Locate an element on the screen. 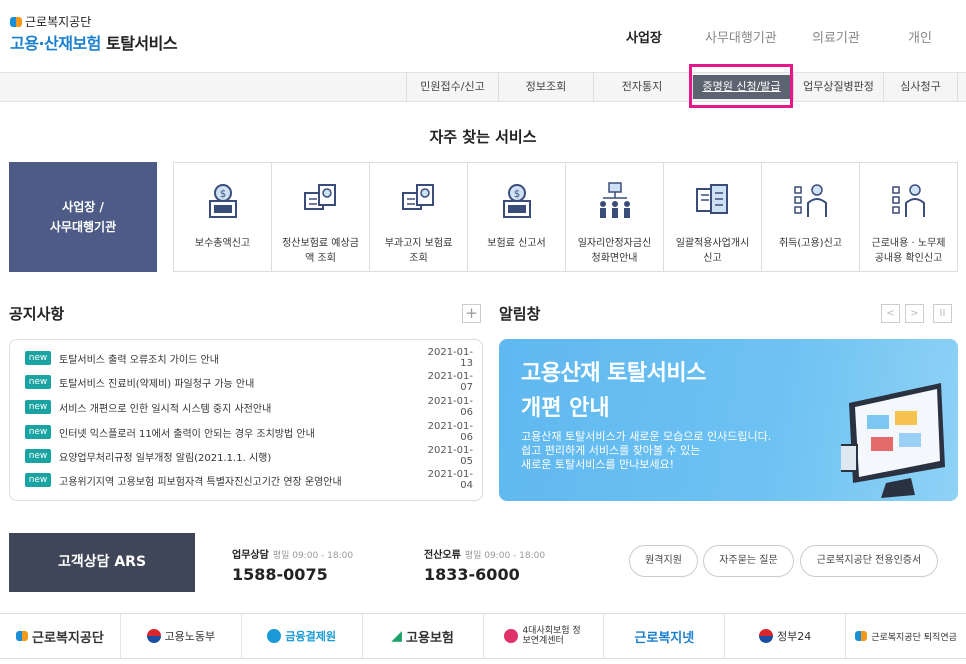 This screenshot has width=966, height=664. subnav-disease: 업무상질병판정 is located at coordinates (838, 87).